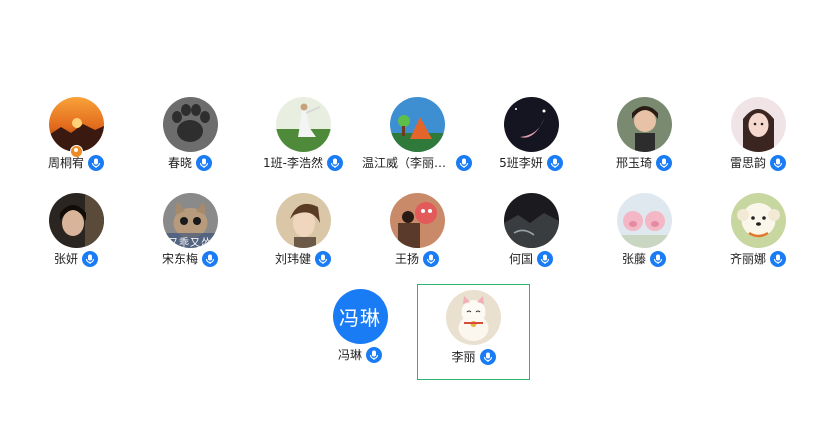 The image size is (822, 433). I want to click on participant-tile: 张妍, so click(76, 233).